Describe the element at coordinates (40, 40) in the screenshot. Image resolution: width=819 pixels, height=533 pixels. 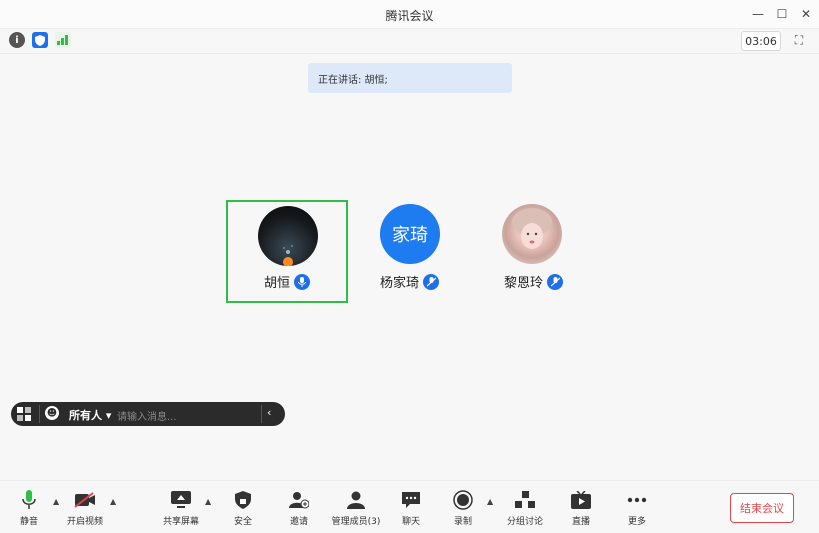
I see `security-shield-icon` at that location.